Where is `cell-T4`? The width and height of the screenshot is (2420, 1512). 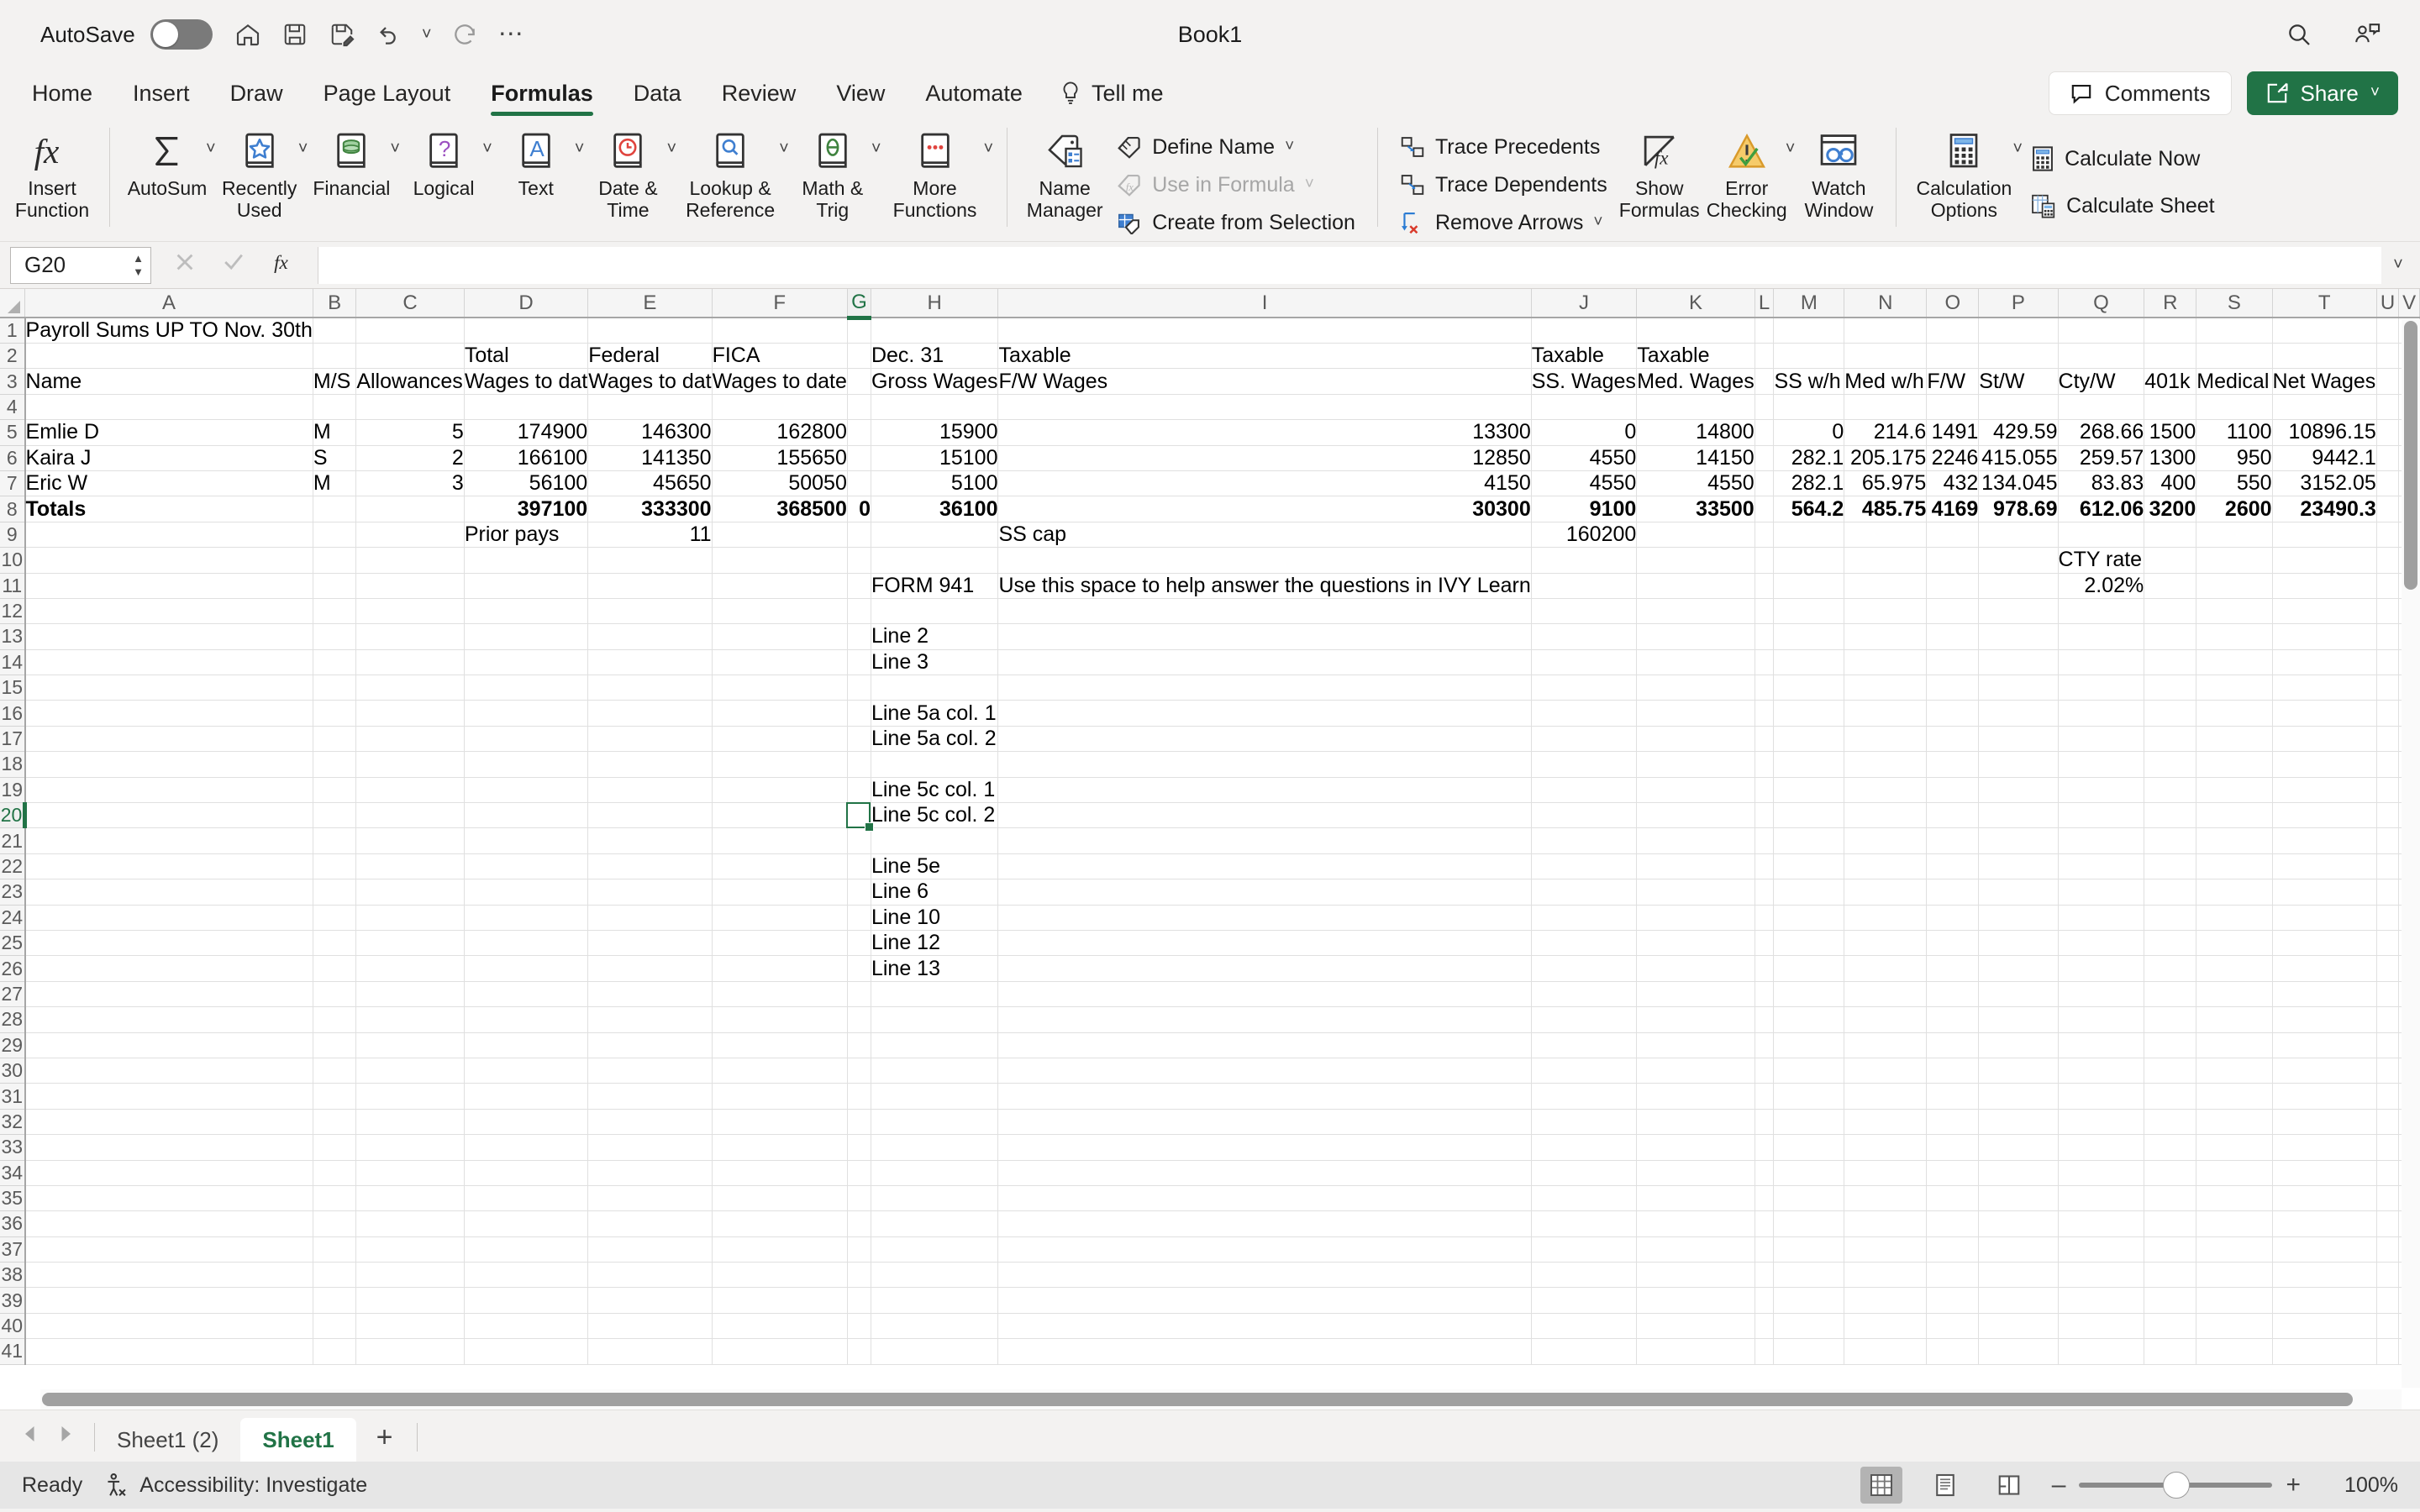
cell-T4 is located at coordinates (2325, 407).